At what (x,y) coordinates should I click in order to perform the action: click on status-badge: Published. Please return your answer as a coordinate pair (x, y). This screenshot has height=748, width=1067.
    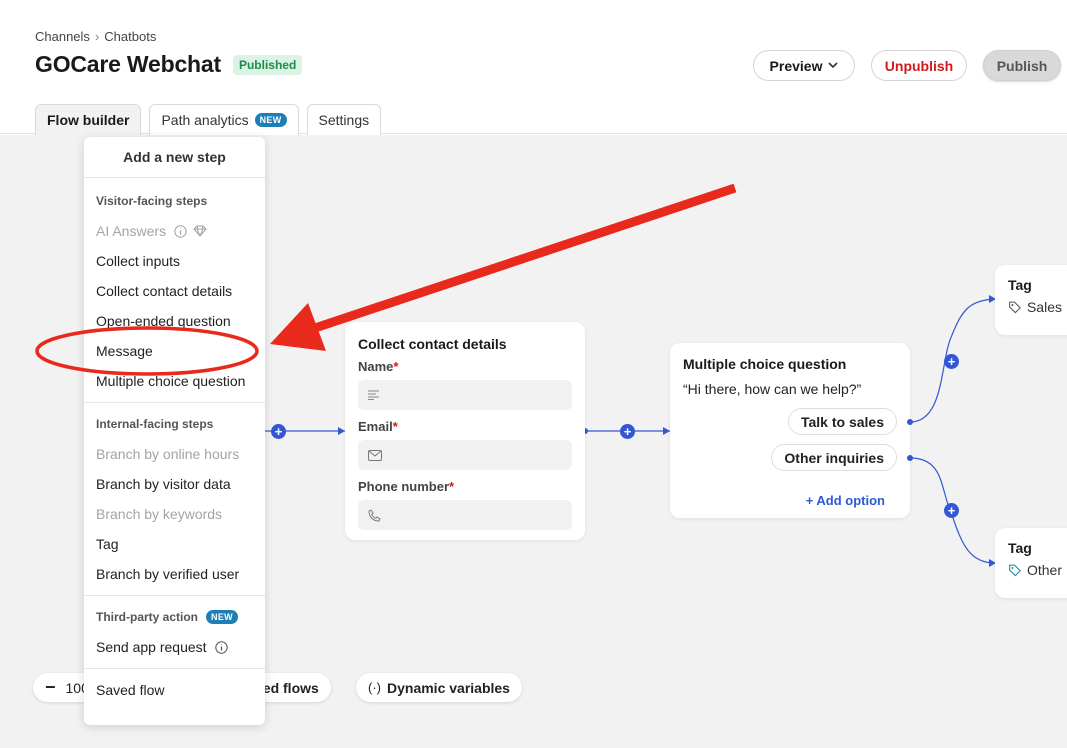
    Looking at the image, I should click on (267, 64).